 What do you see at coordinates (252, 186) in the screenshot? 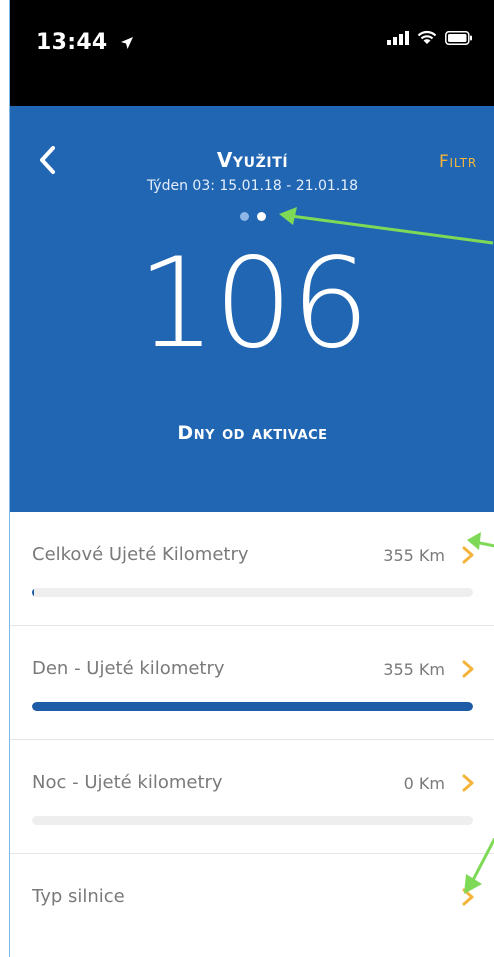
I see `week-range: Týden 03: 15.01.18 - 21.01.18` at bounding box center [252, 186].